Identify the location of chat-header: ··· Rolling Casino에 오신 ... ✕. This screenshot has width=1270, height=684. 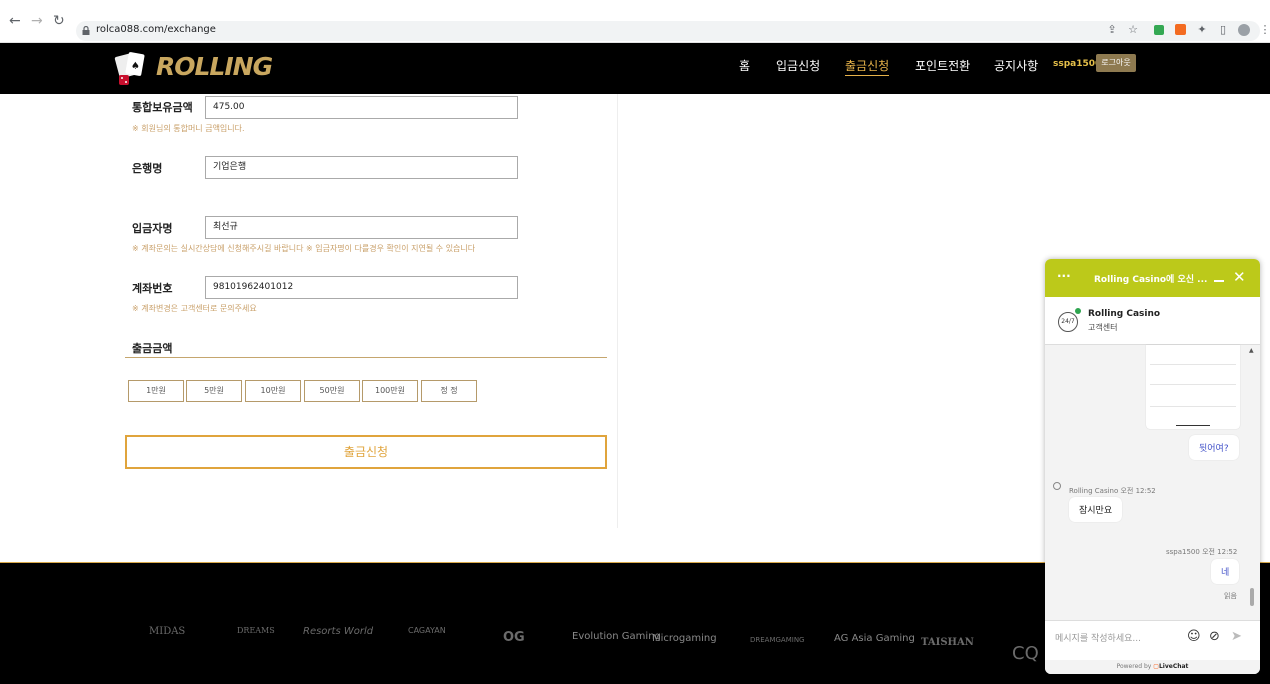
(1152, 278).